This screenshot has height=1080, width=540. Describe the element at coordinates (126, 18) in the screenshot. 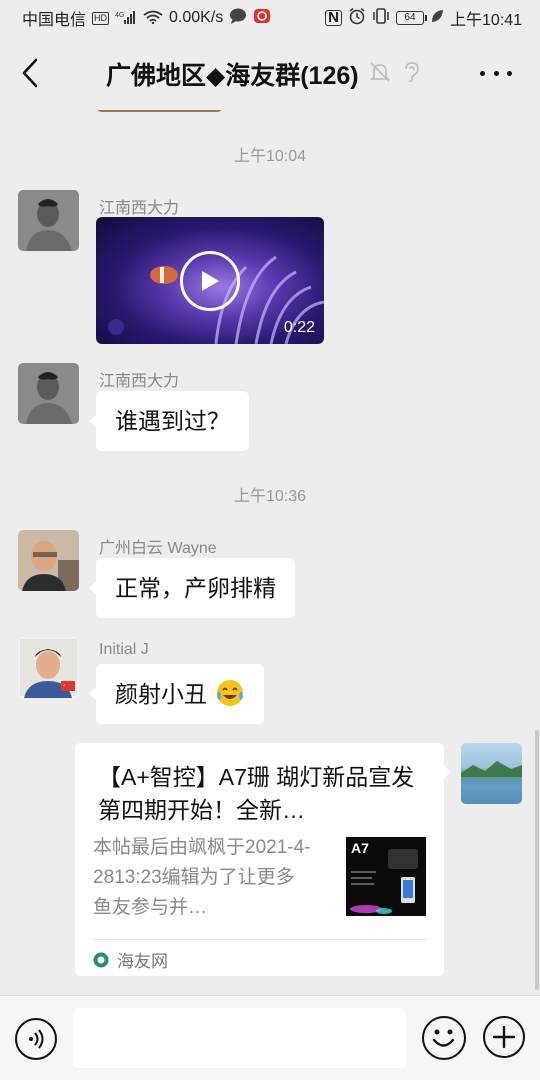

I see `signal-icon: 4G` at that location.